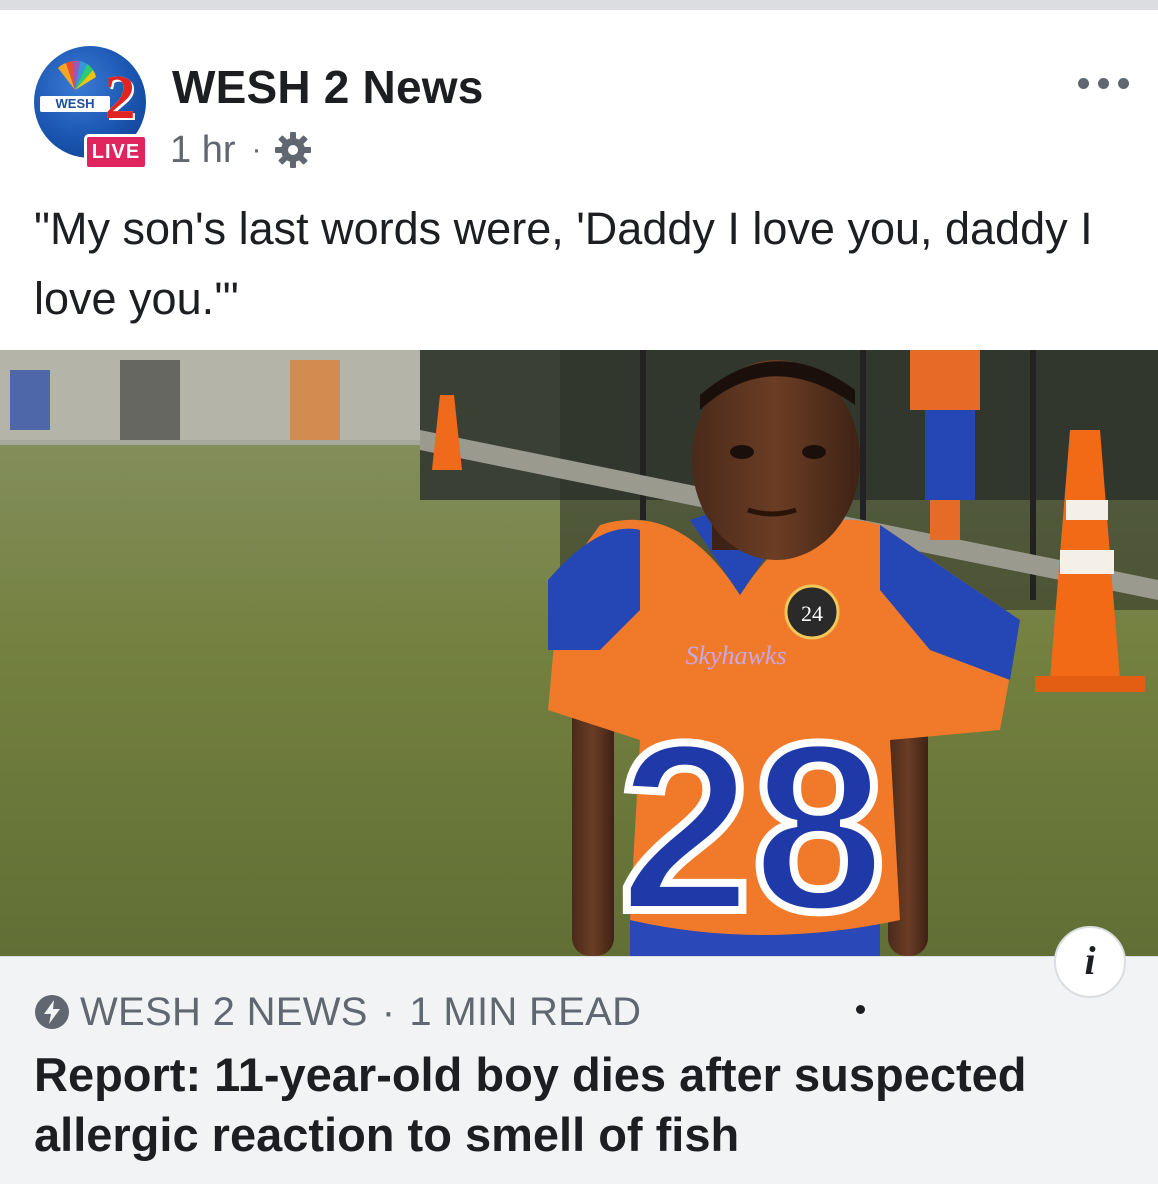  I want to click on bottom-spacer, so click(579, 1192).